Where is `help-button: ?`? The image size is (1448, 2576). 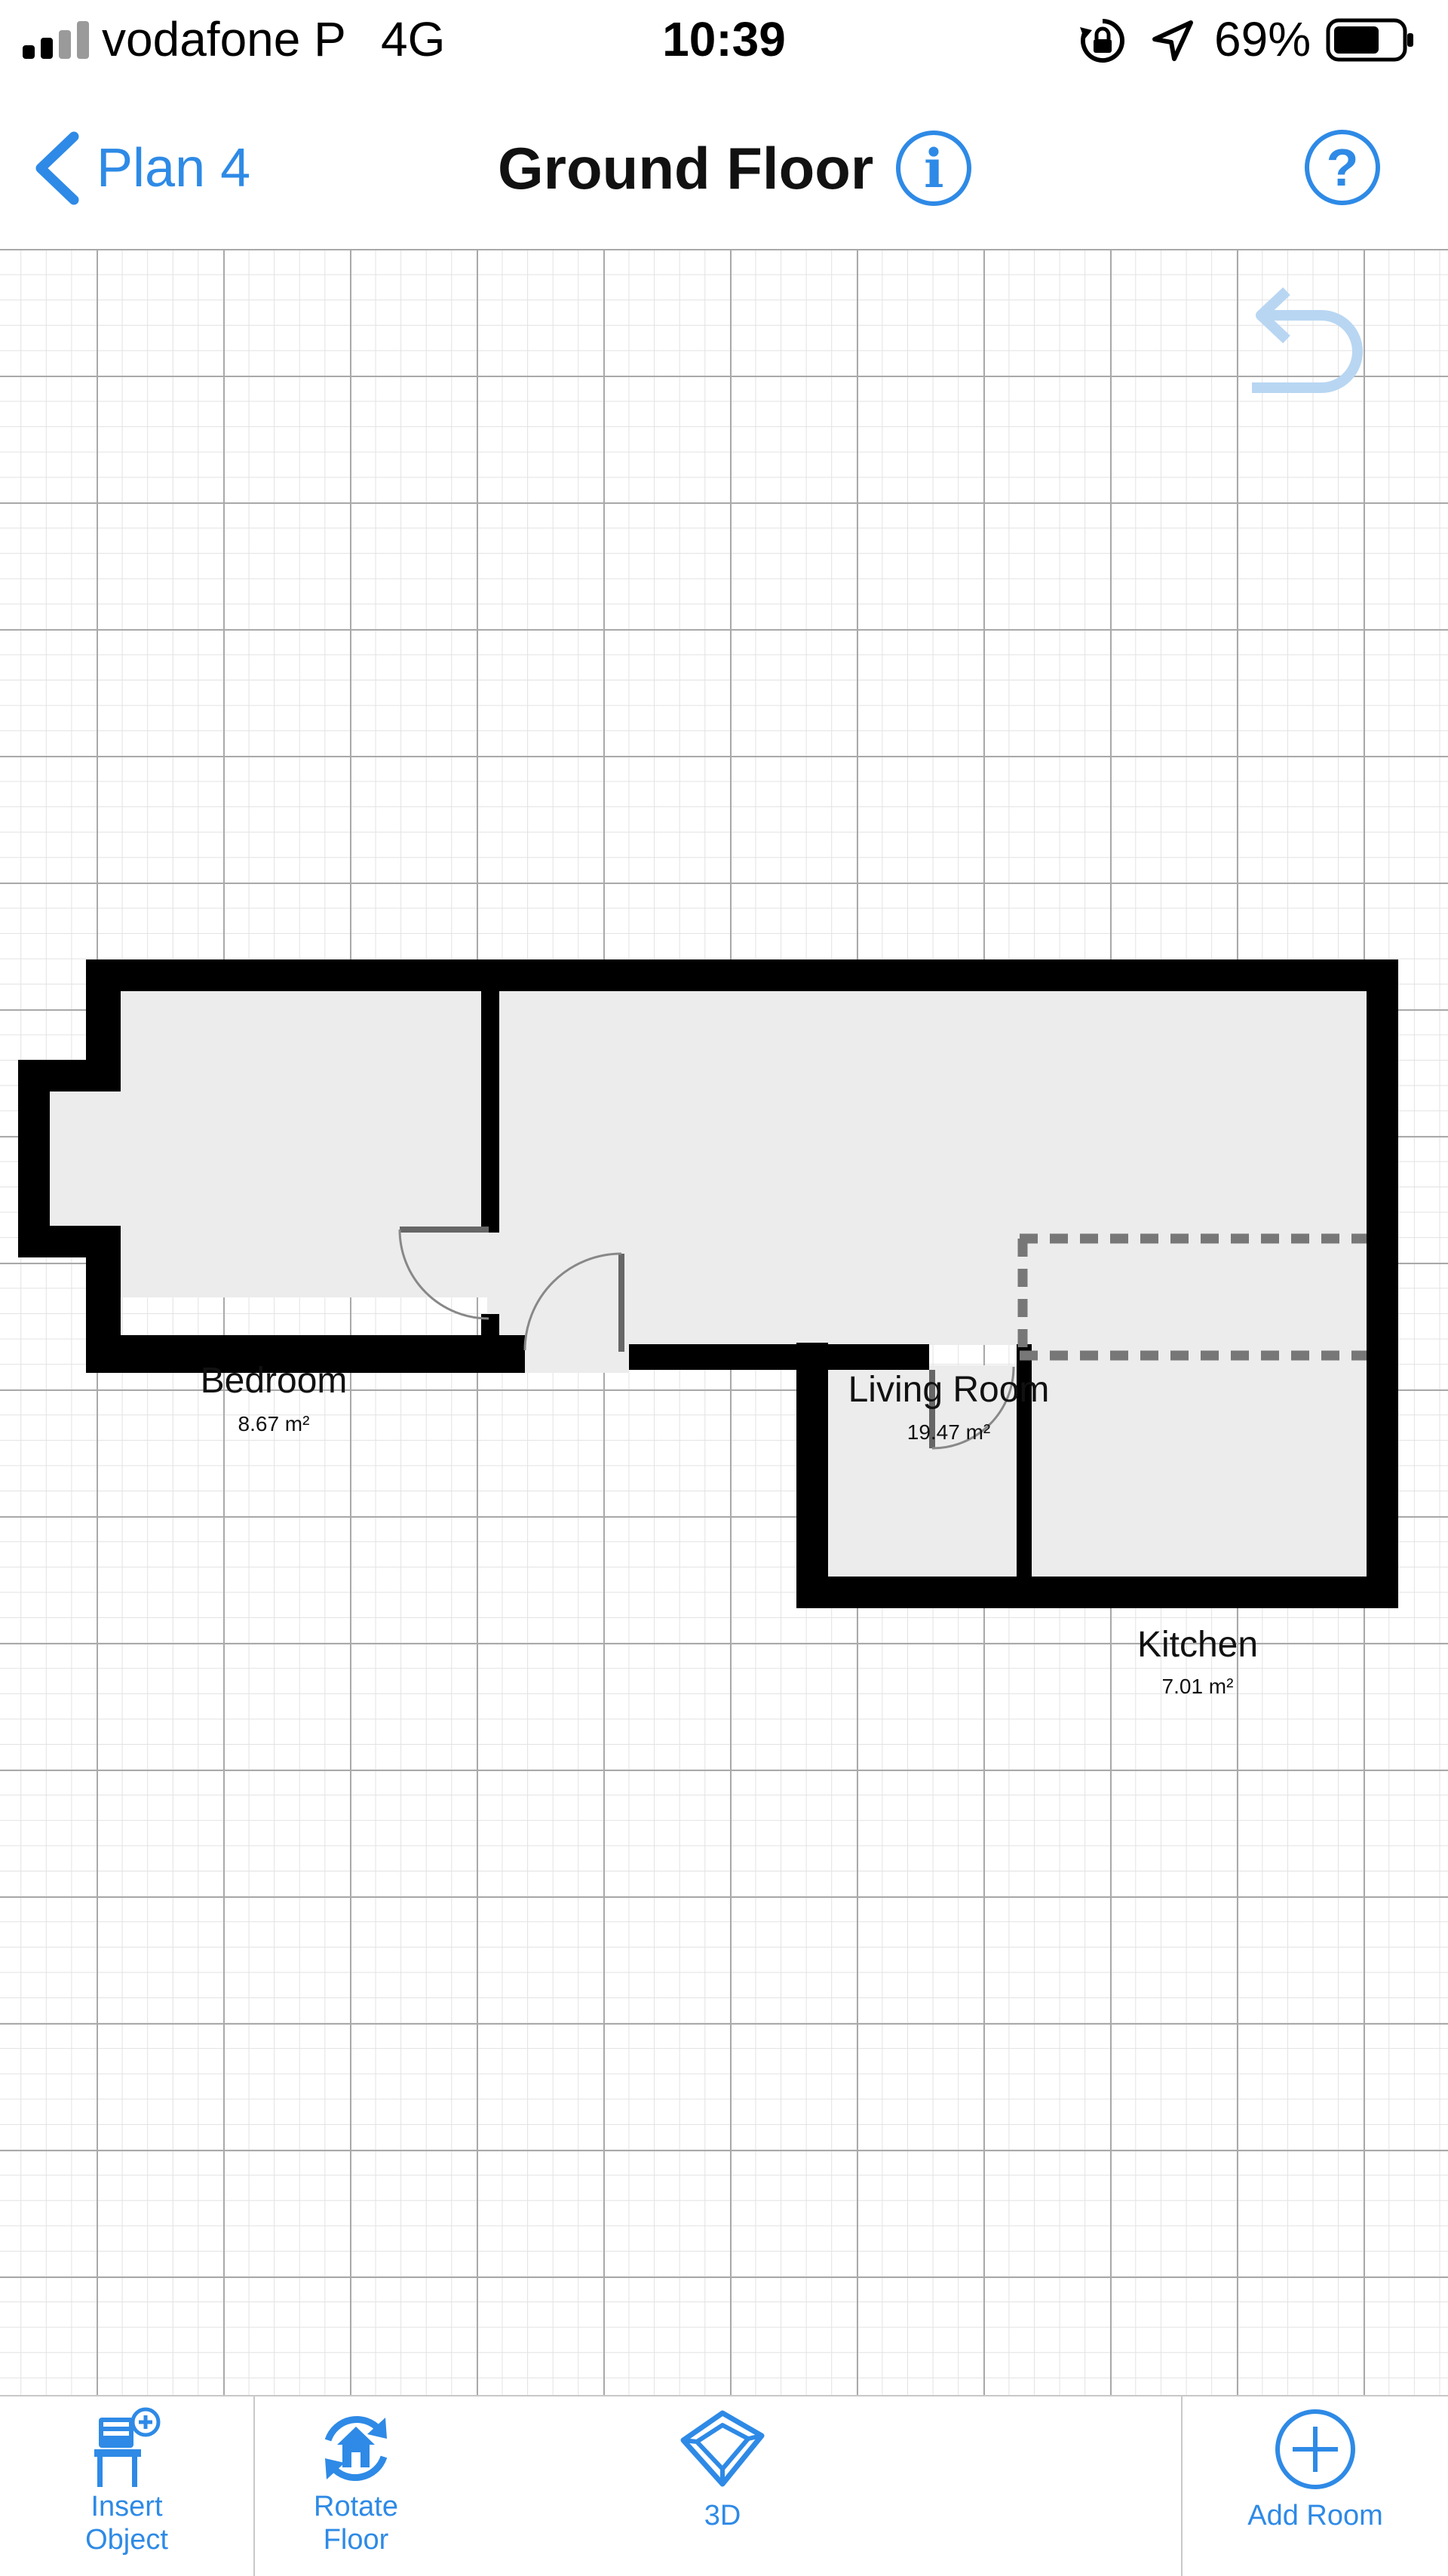
help-button: ? is located at coordinates (1342, 167).